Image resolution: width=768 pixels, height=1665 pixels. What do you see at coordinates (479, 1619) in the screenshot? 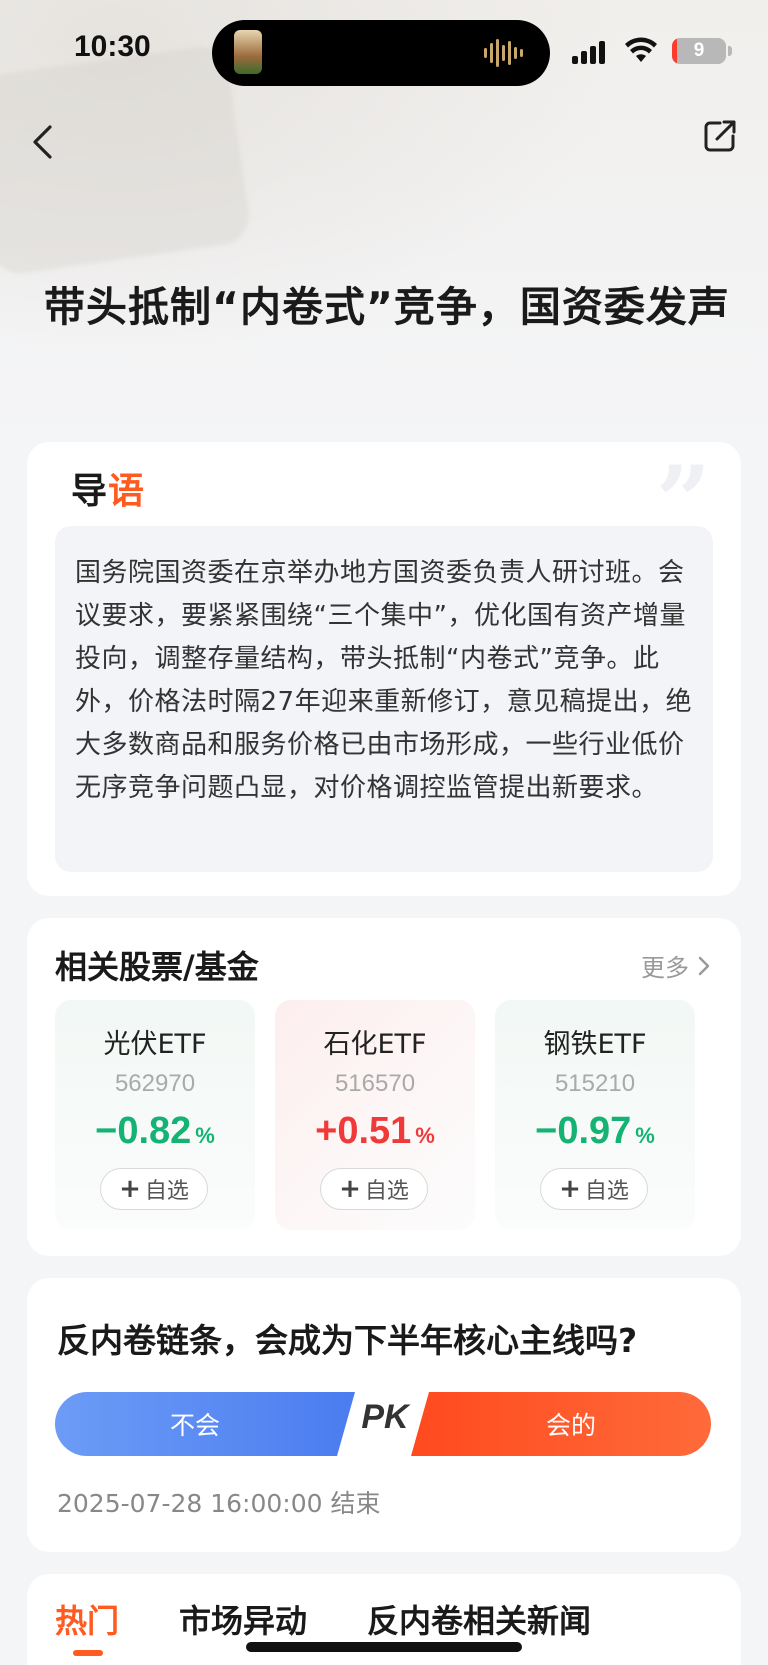
I see `tab-related-news: 反内卷相关新闻` at bounding box center [479, 1619].